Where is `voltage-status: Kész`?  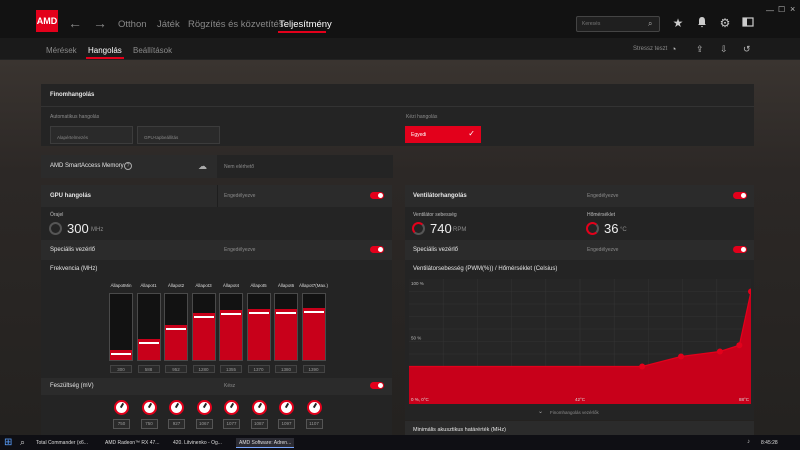 voltage-status: Kész is located at coordinates (230, 386).